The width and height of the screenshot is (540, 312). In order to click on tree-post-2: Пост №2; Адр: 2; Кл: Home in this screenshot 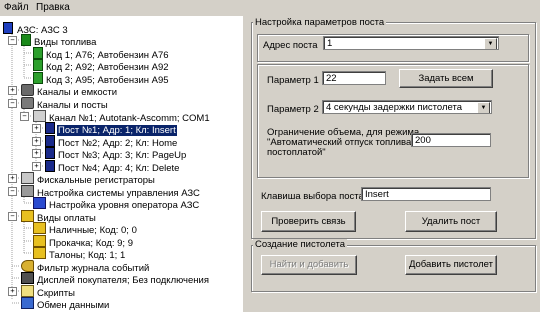, I will do `click(111, 142)`.